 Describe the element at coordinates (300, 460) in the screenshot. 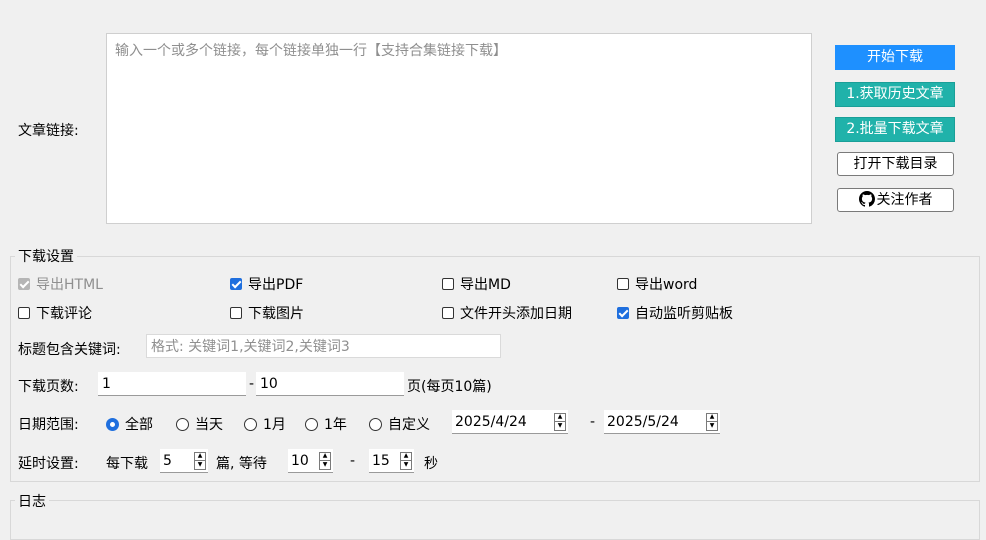

I see `delay-min-value: 10` at that location.